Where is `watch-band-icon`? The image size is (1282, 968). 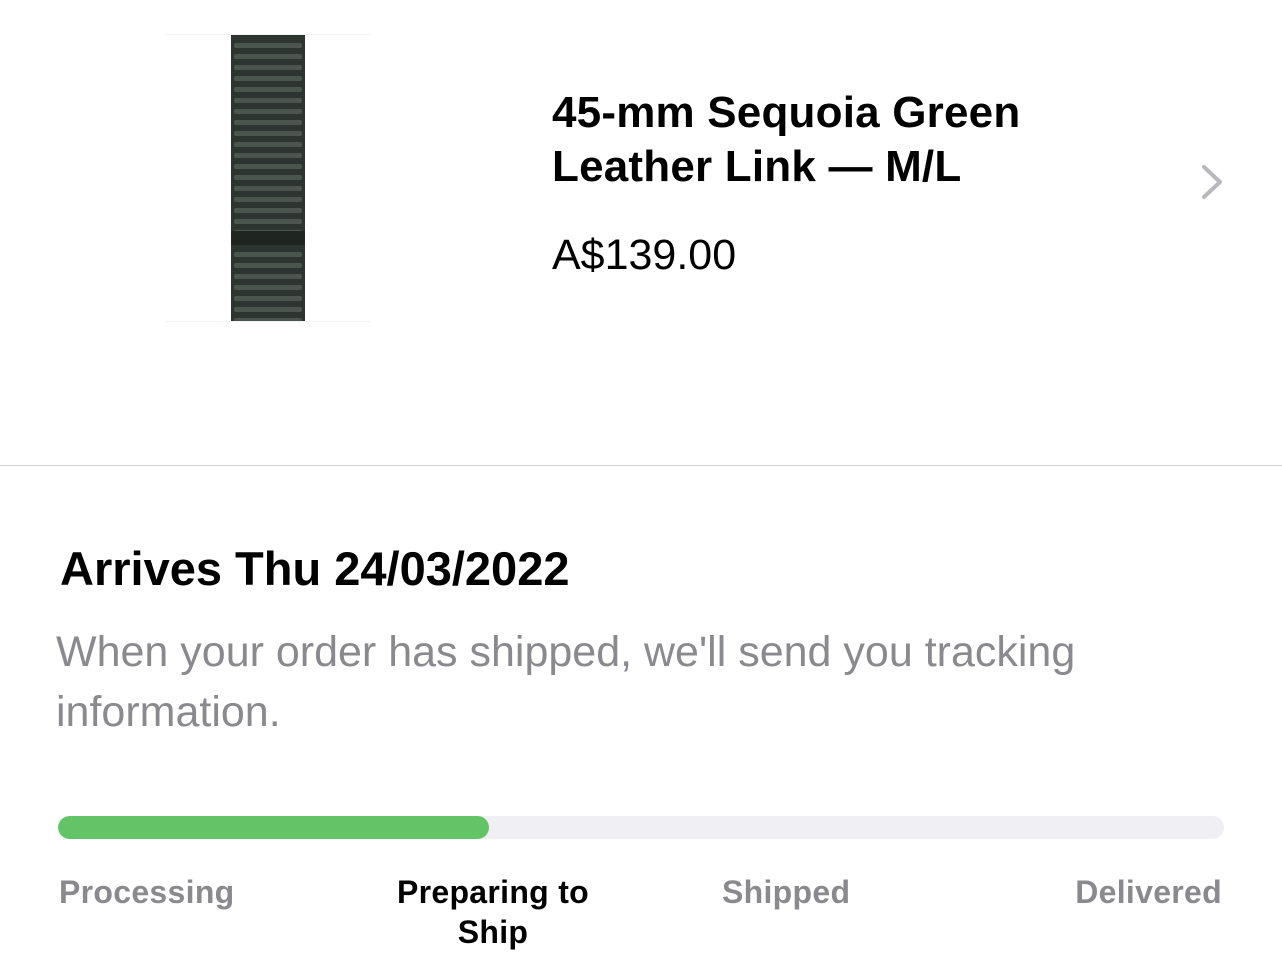
watch-band-icon is located at coordinates (268, 178).